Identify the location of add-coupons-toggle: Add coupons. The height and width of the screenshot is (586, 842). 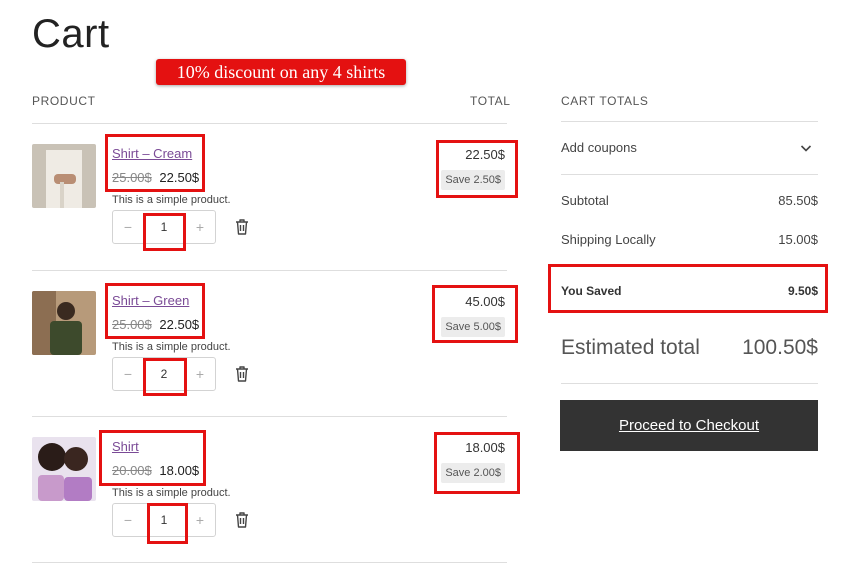
(689, 147).